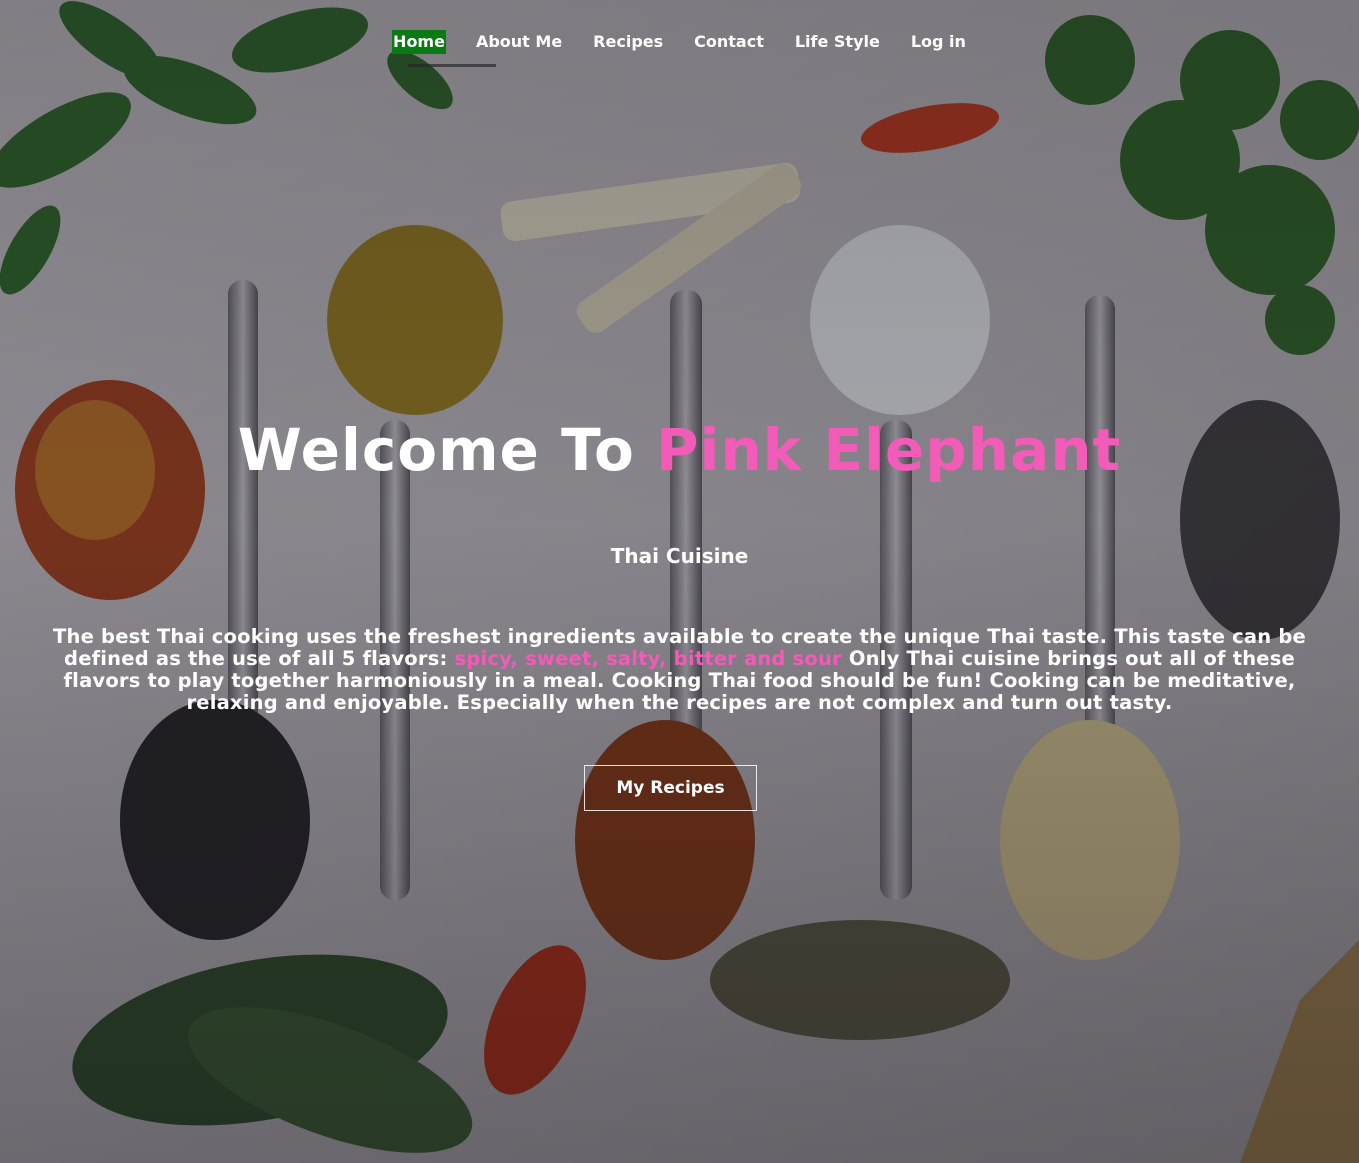  What do you see at coordinates (729, 42) in the screenshot?
I see `nav-item-contact: Contact` at bounding box center [729, 42].